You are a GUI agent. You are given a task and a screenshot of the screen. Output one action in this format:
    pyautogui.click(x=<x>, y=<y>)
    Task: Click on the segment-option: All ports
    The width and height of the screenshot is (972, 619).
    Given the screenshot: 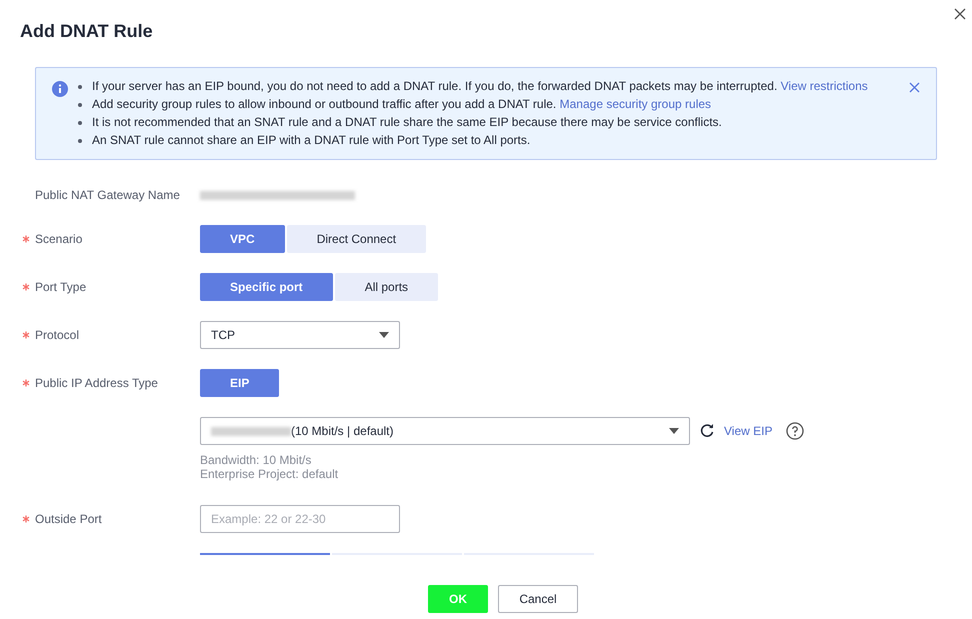 What is the action you would take?
    pyautogui.click(x=386, y=287)
    